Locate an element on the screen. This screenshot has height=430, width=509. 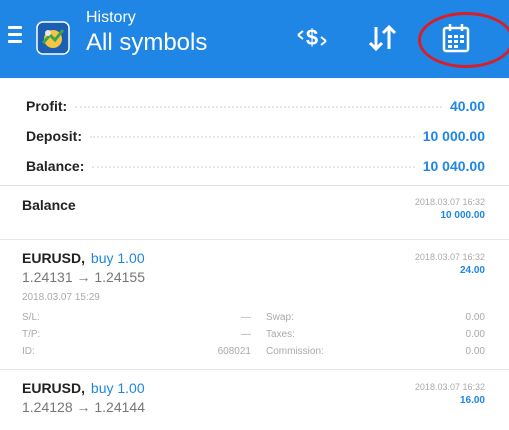
app-logo is located at coordinates (53, 38).